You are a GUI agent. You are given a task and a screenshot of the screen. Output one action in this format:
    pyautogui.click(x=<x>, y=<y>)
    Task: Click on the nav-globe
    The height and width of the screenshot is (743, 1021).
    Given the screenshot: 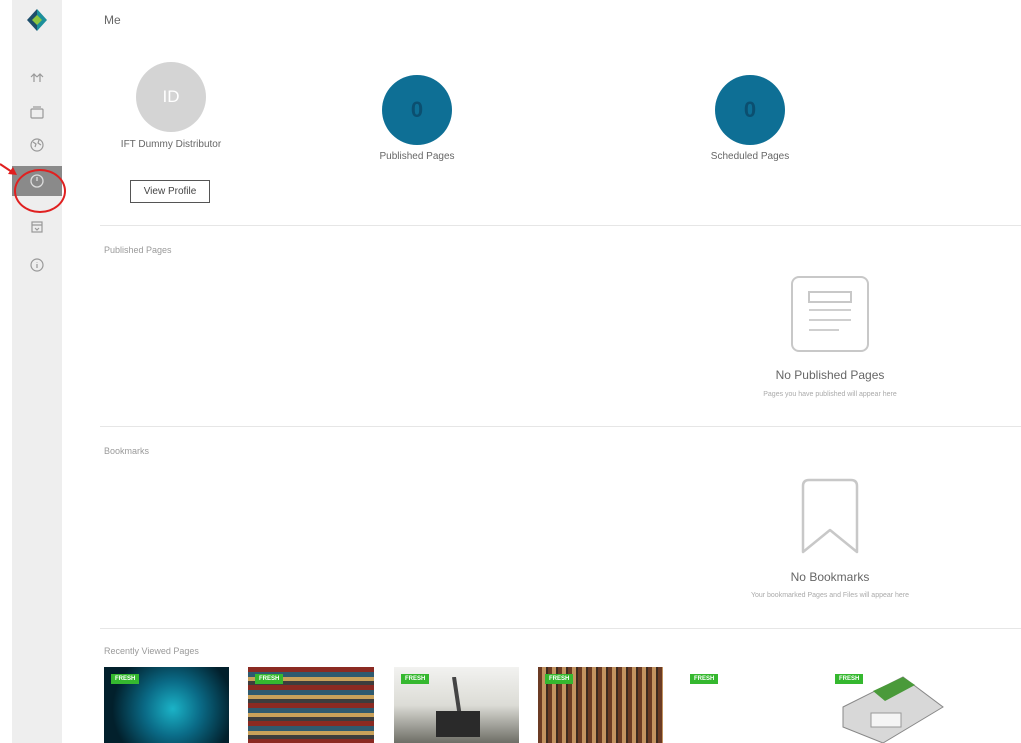 What is the action you would take?
    pyautogui.click(x=37, y=145)
    